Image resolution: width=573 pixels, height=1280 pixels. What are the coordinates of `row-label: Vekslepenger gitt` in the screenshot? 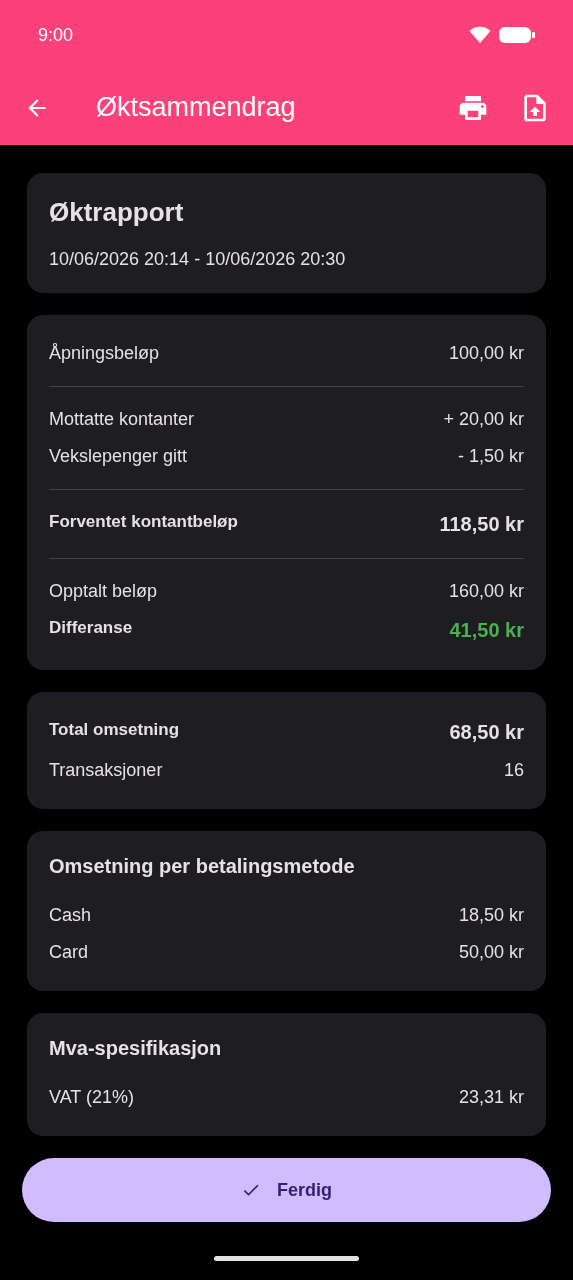 It's located at (118, 456).